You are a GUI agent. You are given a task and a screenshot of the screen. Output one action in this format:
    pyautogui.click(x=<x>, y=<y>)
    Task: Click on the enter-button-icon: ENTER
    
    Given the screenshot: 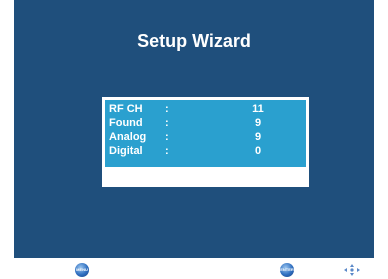 What is the action you would take?
    pyautogui.click(x=287, y=270)
    